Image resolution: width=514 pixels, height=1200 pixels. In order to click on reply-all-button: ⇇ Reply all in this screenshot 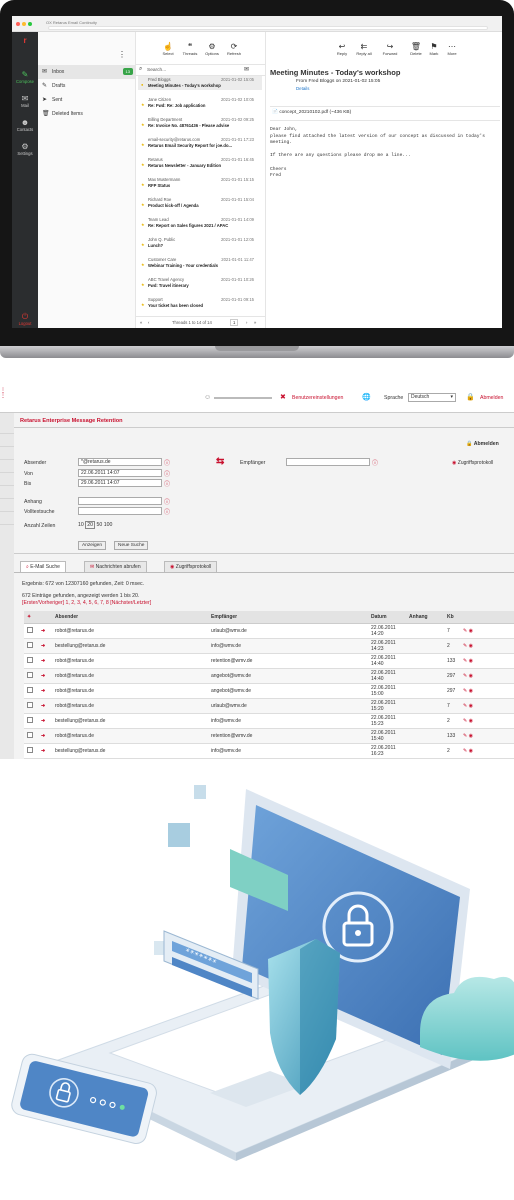, I will do `click(364, 49)`.